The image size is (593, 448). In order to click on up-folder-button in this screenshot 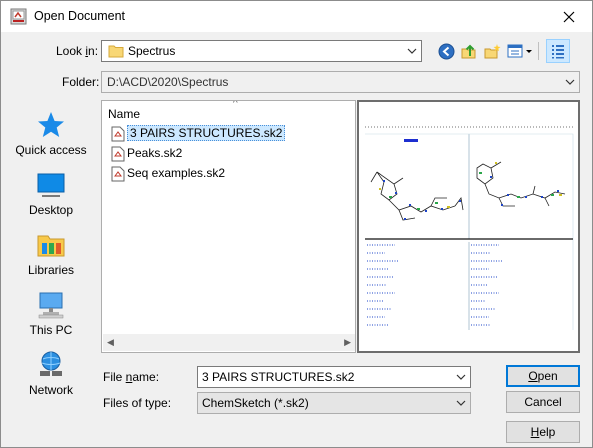, I will do `click(468, 51)`.